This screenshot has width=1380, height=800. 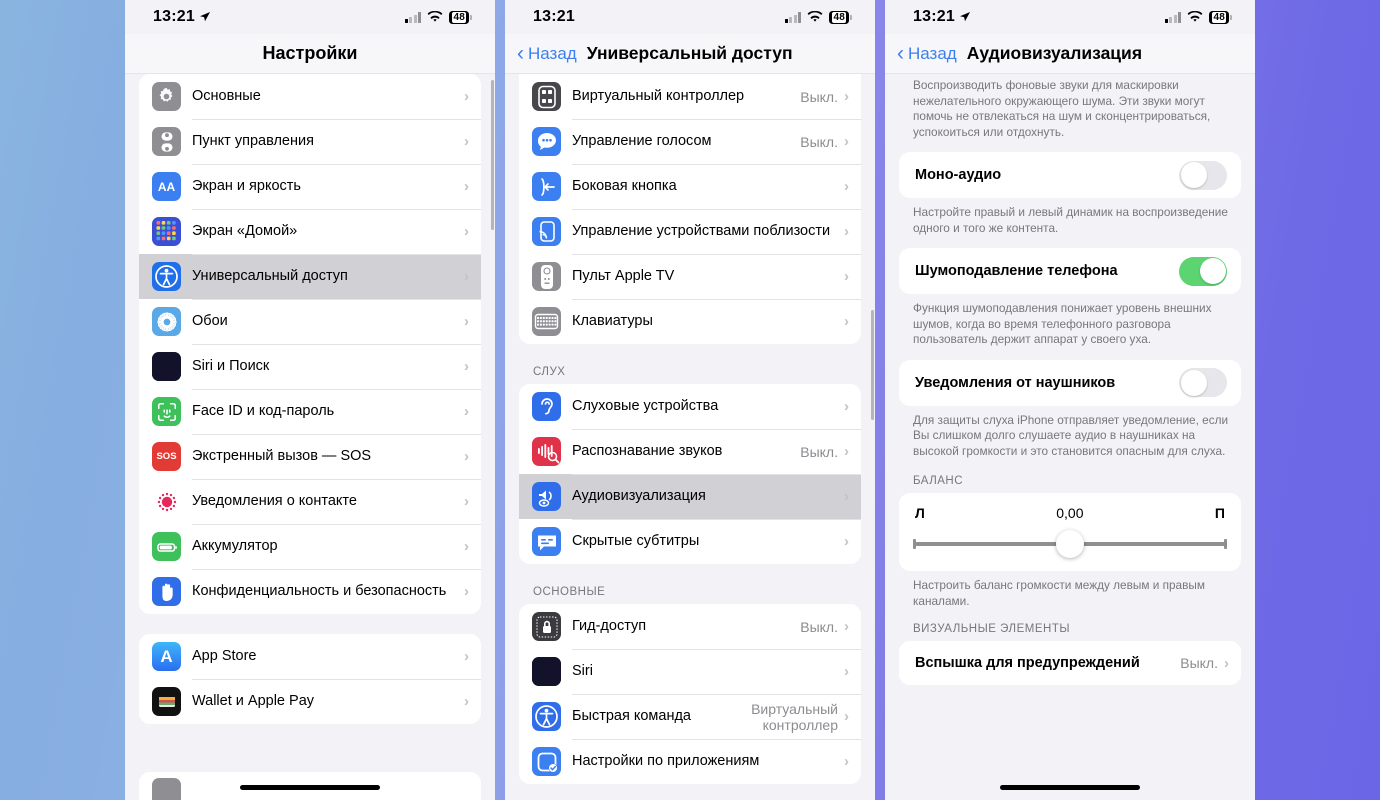 I want to click on list-item-виртуальный-контроллер: Виртуальный контроллер Выкл. ›, so click(x=690, y=96).